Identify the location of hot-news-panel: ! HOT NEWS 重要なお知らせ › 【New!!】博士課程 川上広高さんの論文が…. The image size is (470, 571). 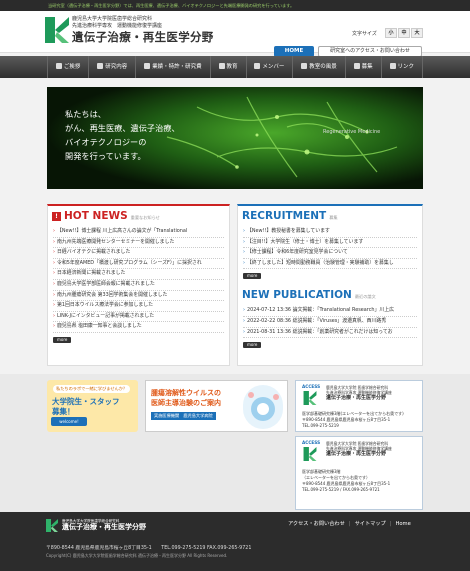
(138, 285).